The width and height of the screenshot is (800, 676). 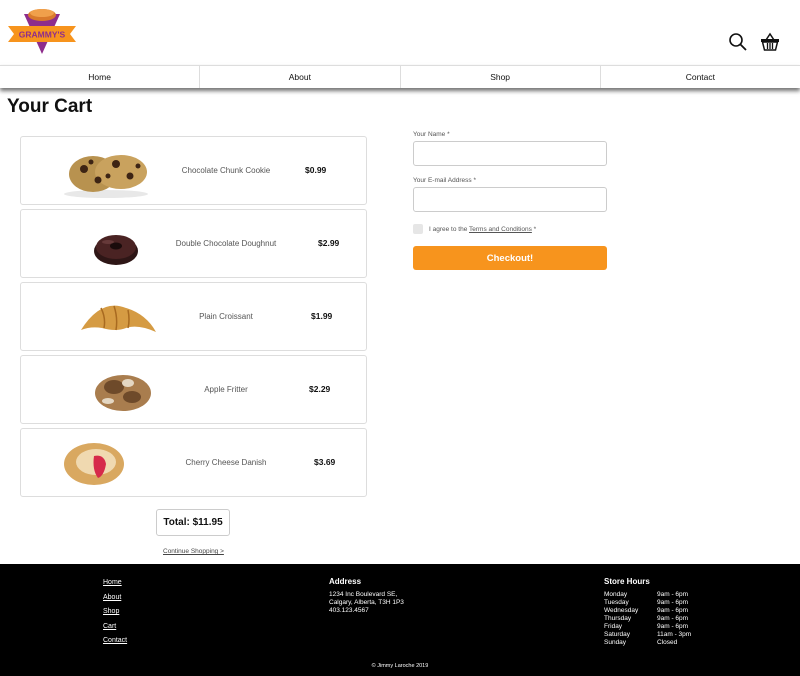 What do you see at coordinates (501, 77) in the screenshot?
I see `nav-item-shop: Shop` at bounding box center [501, 77].